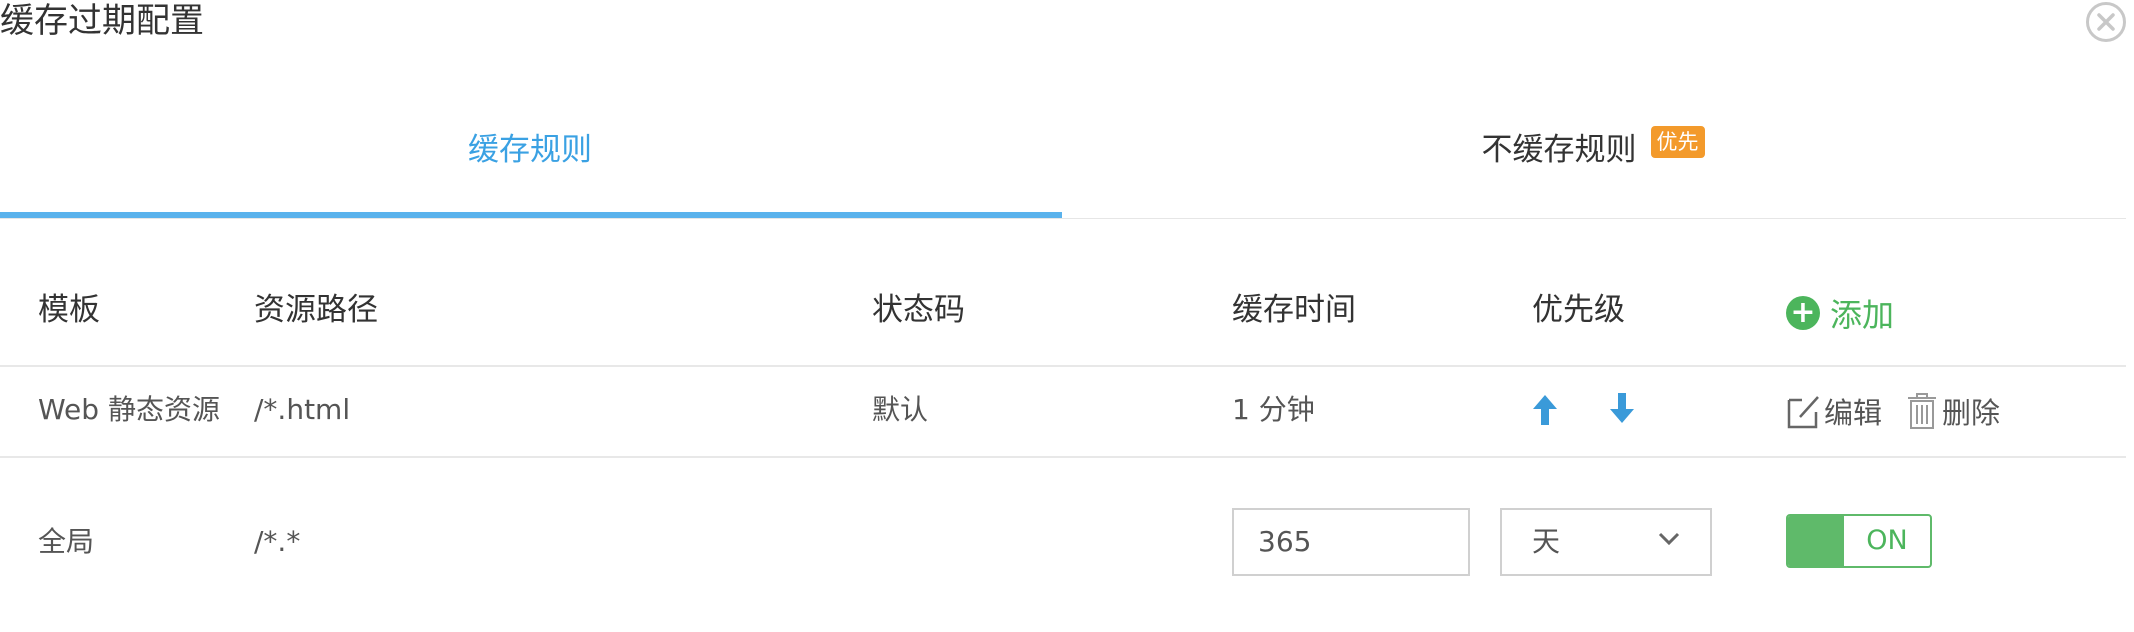  Describe the element at coordinates (1559, 150) in the screenshot. I see `tab-no-cache-rules-label: 不缓存规则` at that location.